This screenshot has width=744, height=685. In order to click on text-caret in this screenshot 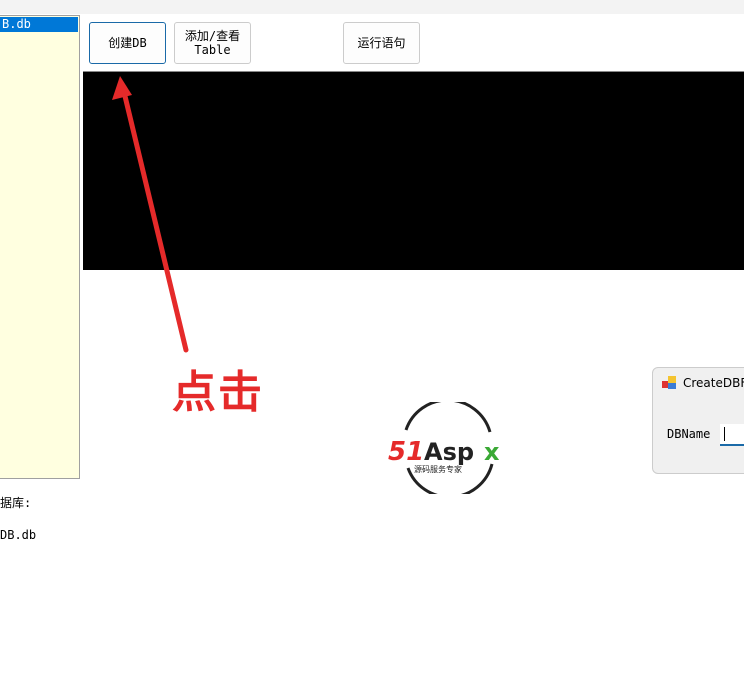, I will do `click(724, 434)`.